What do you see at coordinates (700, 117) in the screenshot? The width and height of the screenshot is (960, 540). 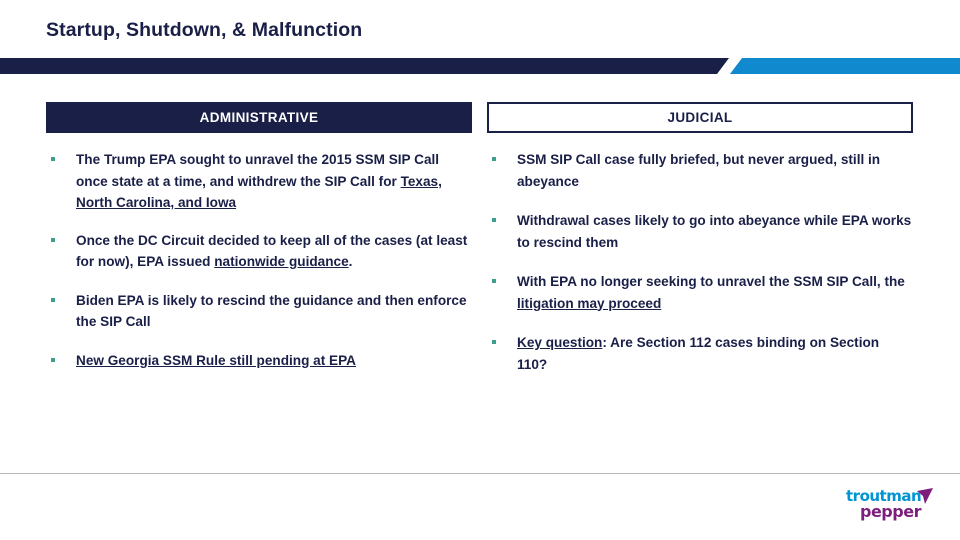 I see `section-header-judicial: JUDICIAL` at bounding box center [700, 117].